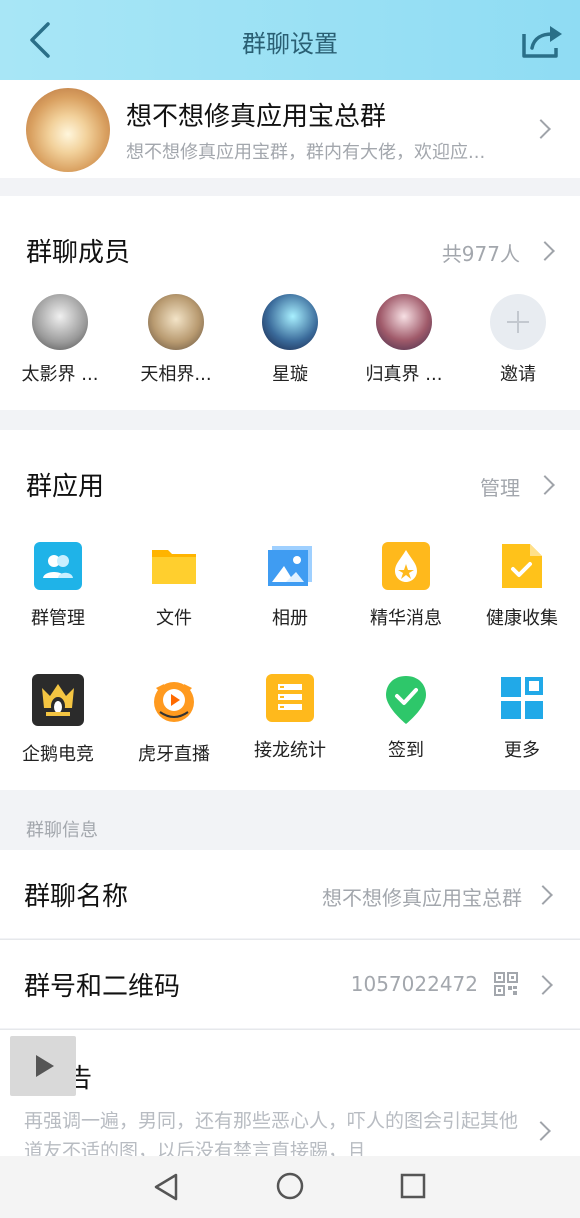 This screenshot has height=1218, width=580. Describe the element at coordinates (78, 253) in the screenshot. I see `members-title: 群聊成员` at that location.